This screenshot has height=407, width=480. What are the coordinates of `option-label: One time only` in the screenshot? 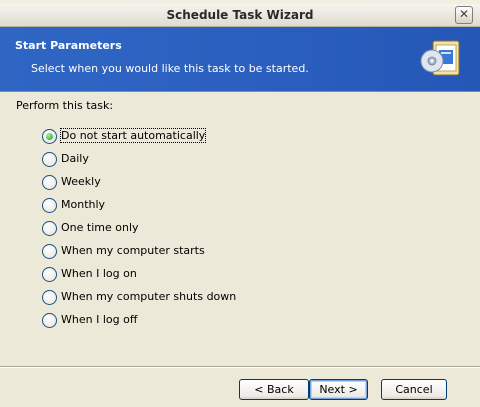 It's located at (100, 227).